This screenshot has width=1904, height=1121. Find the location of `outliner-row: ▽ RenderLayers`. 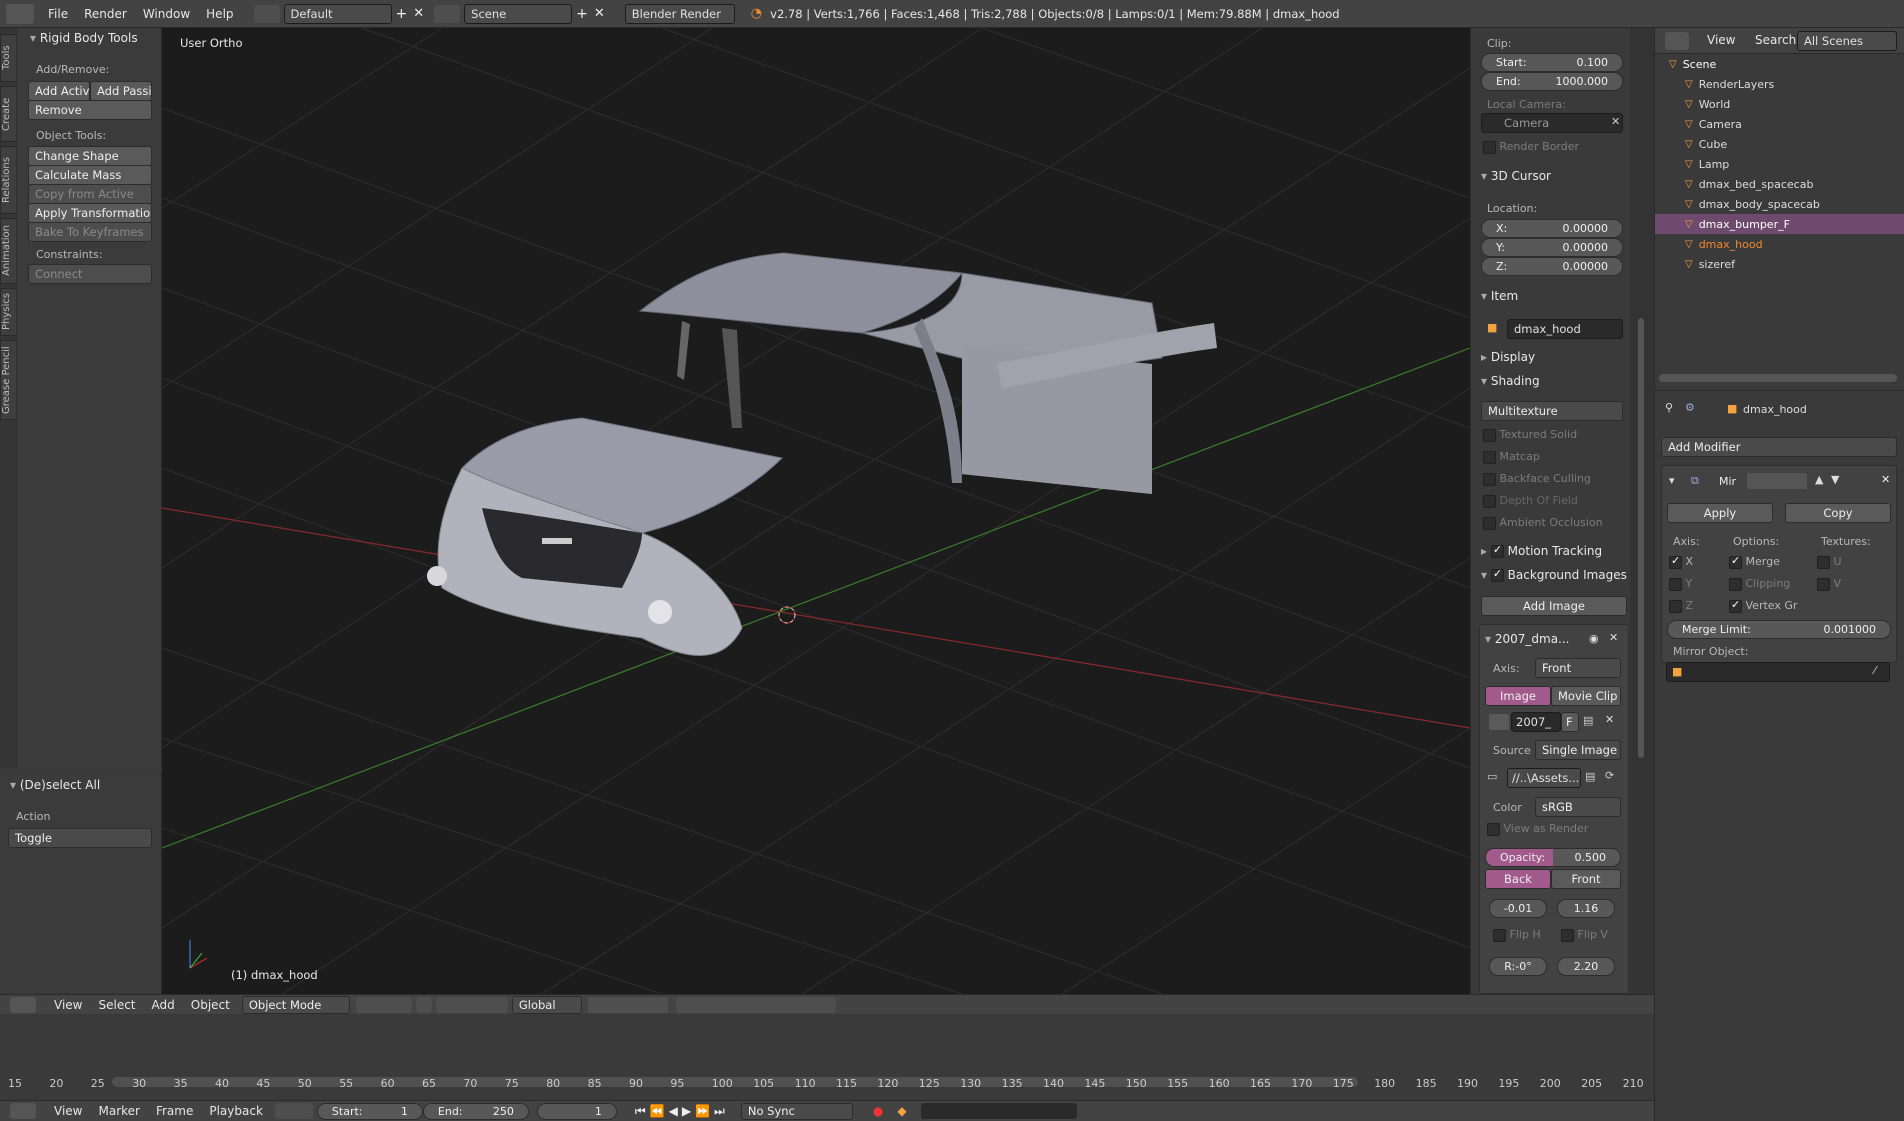

outliner-row: ▽ RenderLayers is located at coordinates (1779, 84).